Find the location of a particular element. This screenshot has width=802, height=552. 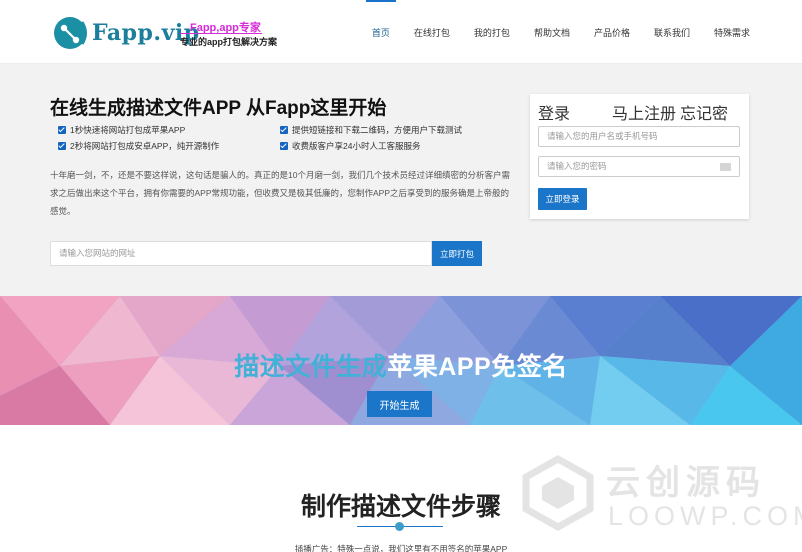

feature-text: 收费版客户享24小时人工客服服务 is located at coordinates (356, 146).